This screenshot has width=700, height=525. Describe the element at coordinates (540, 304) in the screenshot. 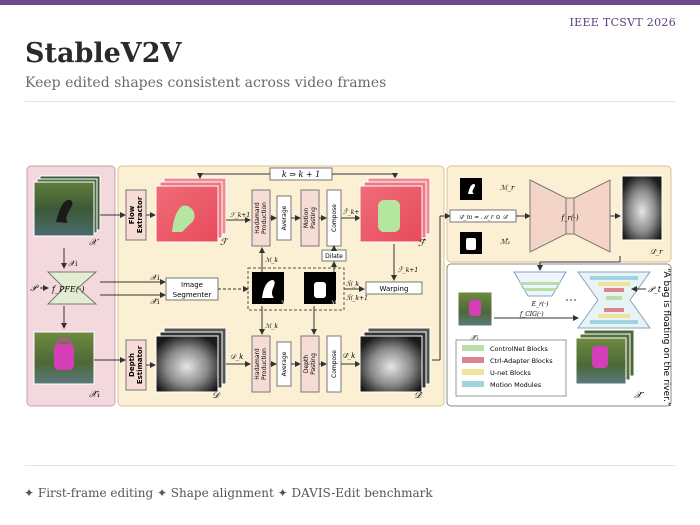

I see `svg-text: E_r(·)` at that location.